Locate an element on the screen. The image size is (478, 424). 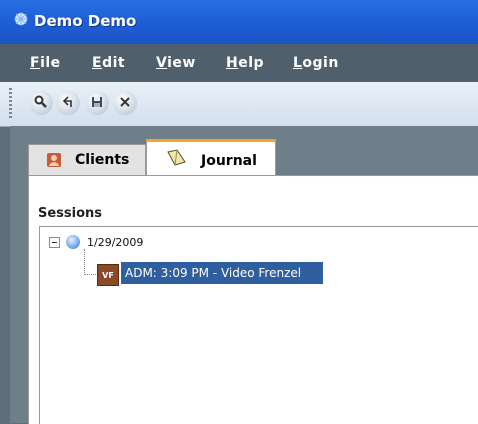
person-icon is located at coordinates (54, 162).